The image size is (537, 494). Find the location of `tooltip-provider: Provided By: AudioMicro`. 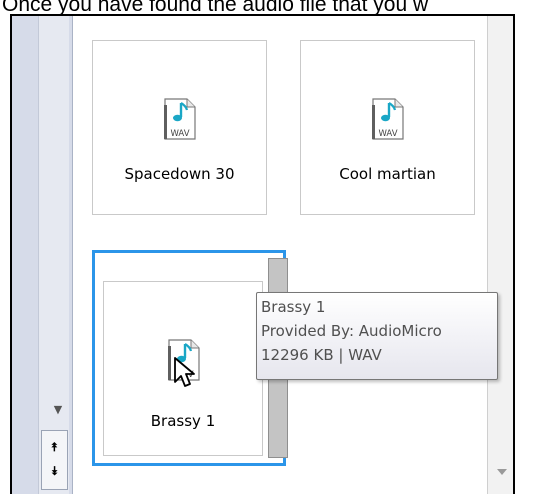

tooltip-provider: Provided By: AudioMicro is located at coordinates (351, 331).